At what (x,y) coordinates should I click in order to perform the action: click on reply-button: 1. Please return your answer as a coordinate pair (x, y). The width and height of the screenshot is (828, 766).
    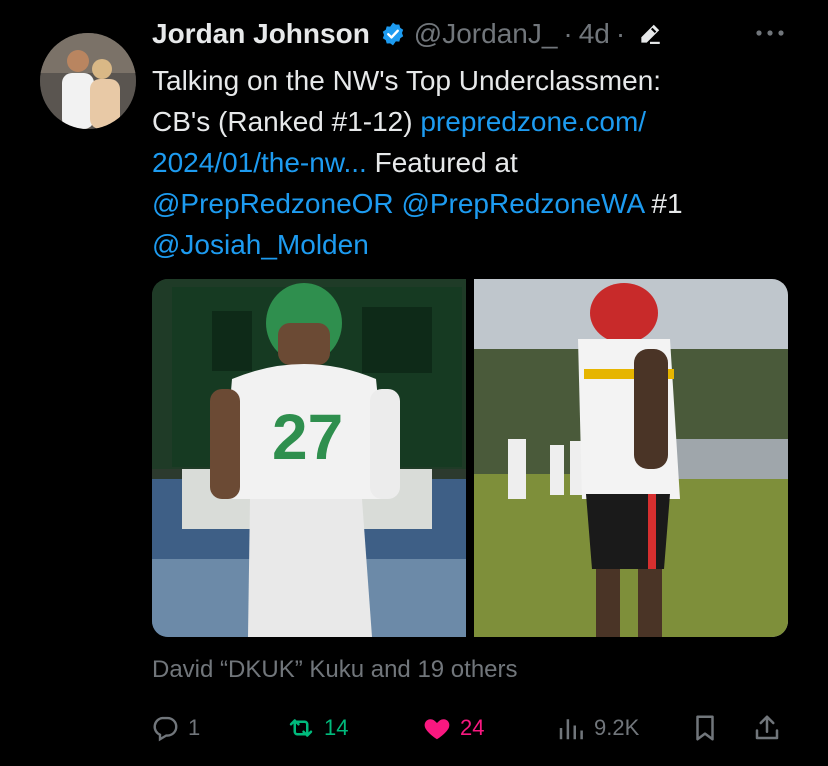
    Looking at the image, I should click on (175, 728).